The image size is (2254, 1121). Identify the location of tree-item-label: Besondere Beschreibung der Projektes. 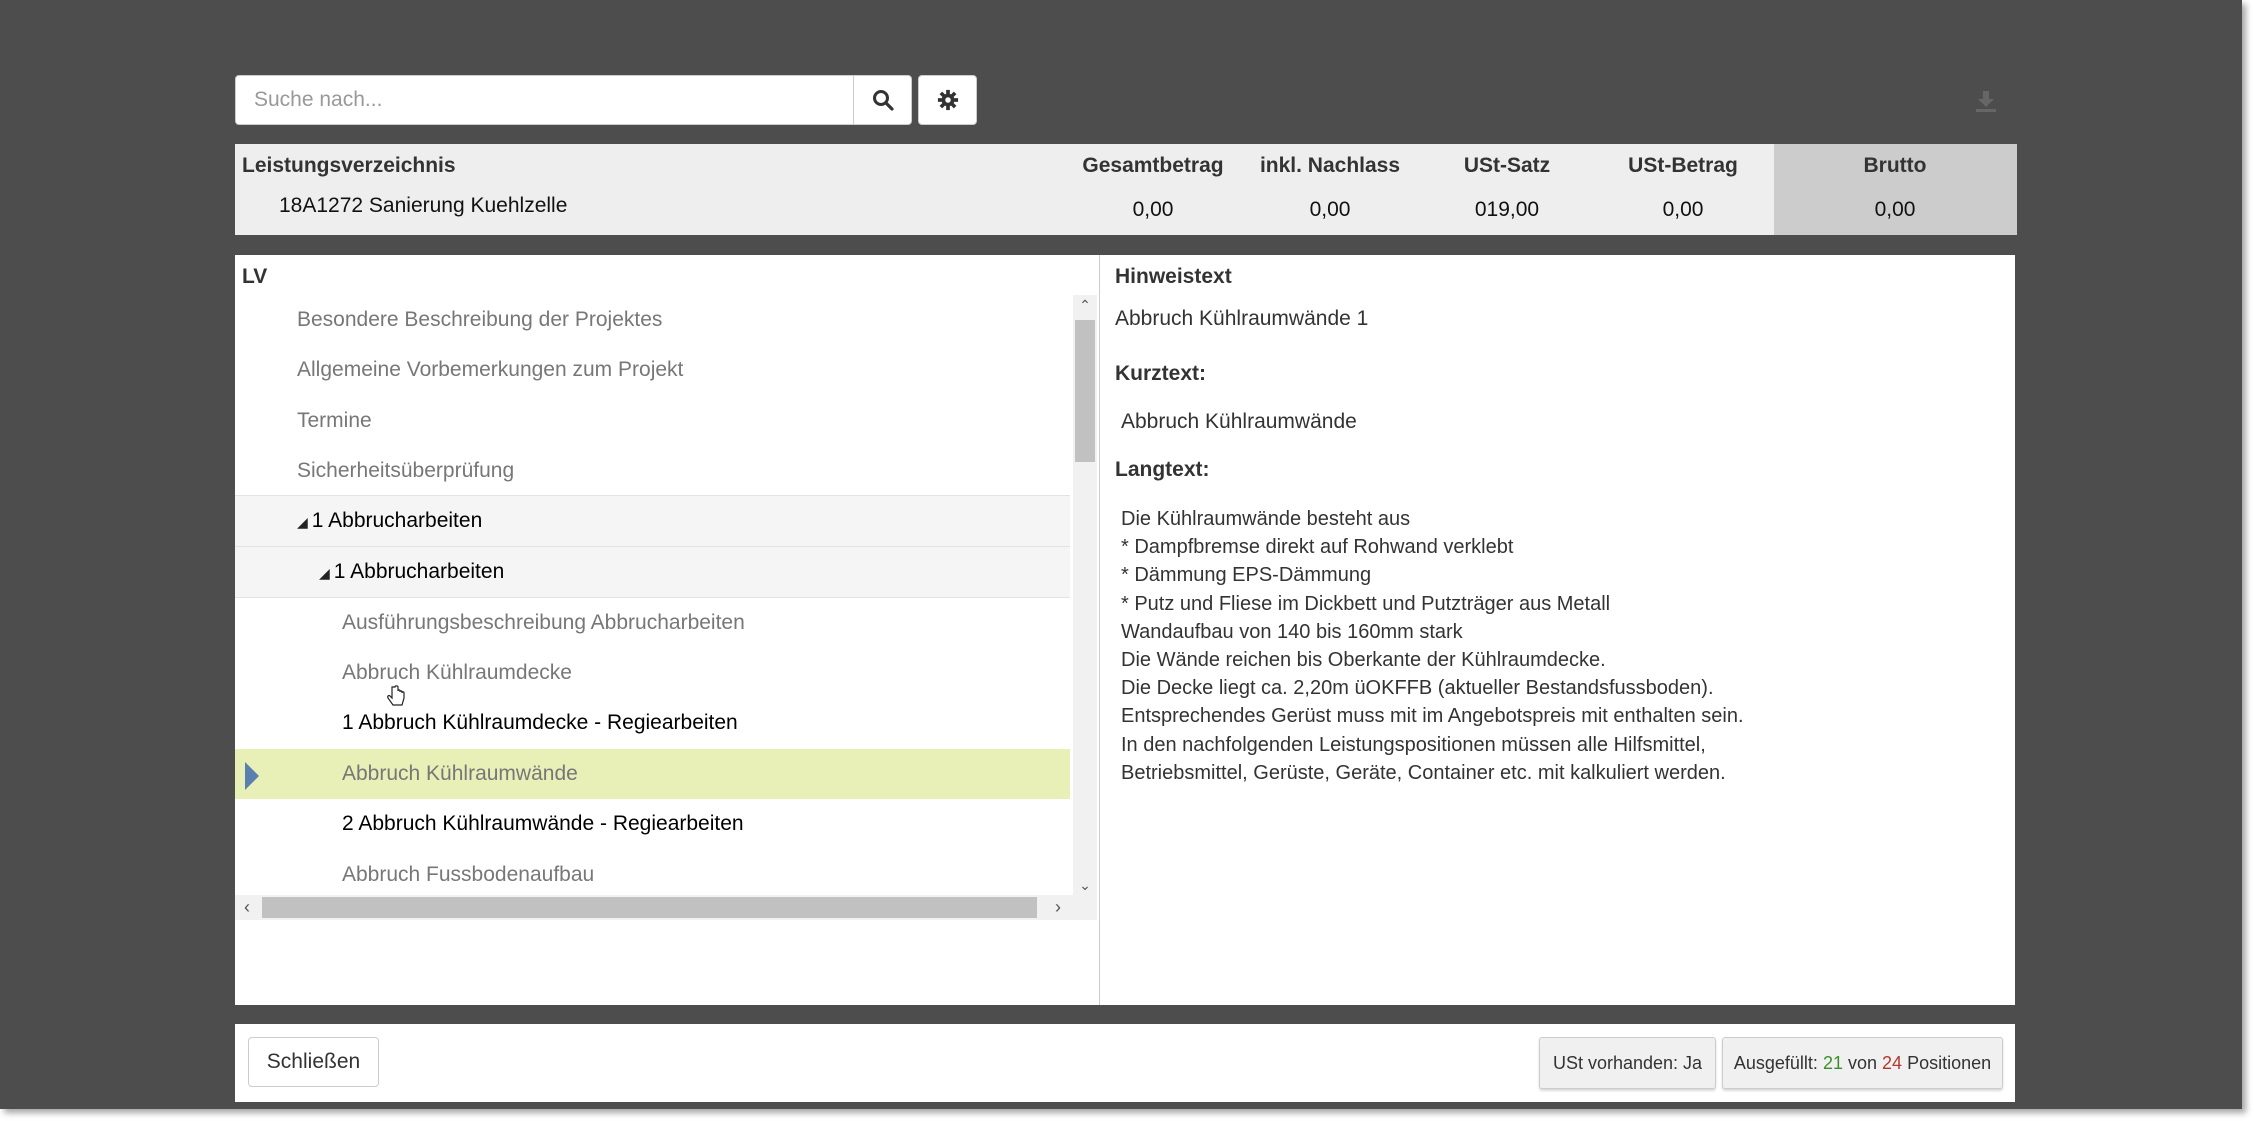
(480, 319).